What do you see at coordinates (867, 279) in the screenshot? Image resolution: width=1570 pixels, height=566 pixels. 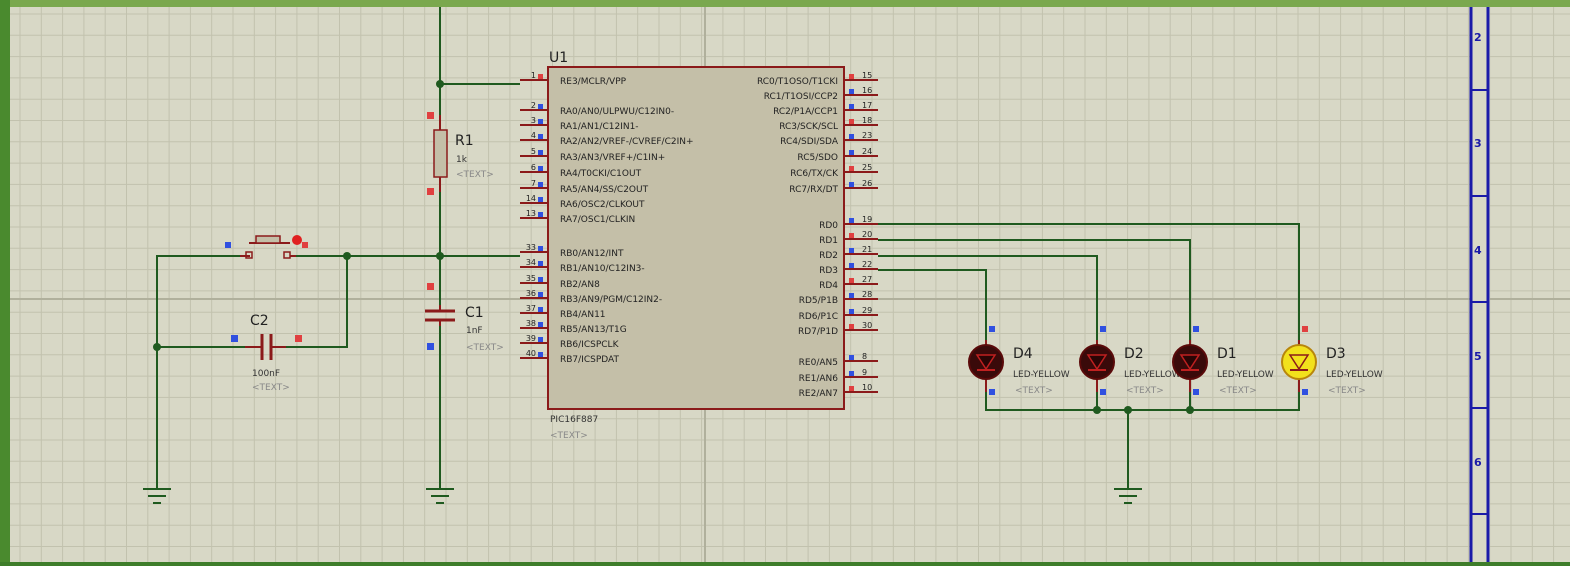 I see `u1-pin-number: 27` at bounding box center [867, 279].